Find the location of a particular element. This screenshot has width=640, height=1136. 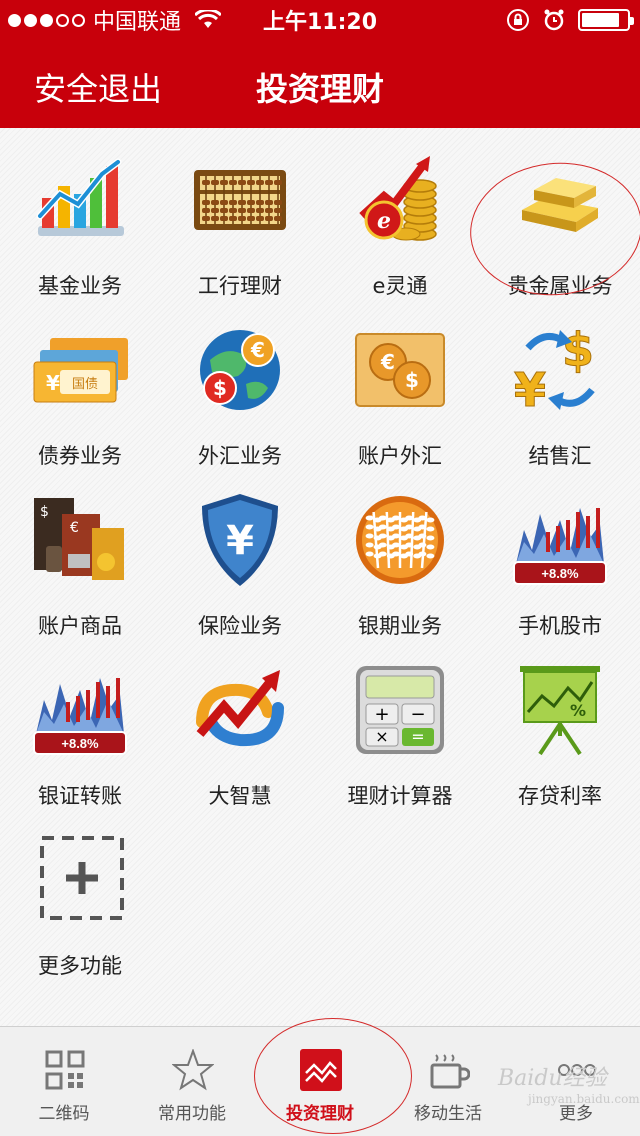

battery-icon is located at coordinates (606, 20).